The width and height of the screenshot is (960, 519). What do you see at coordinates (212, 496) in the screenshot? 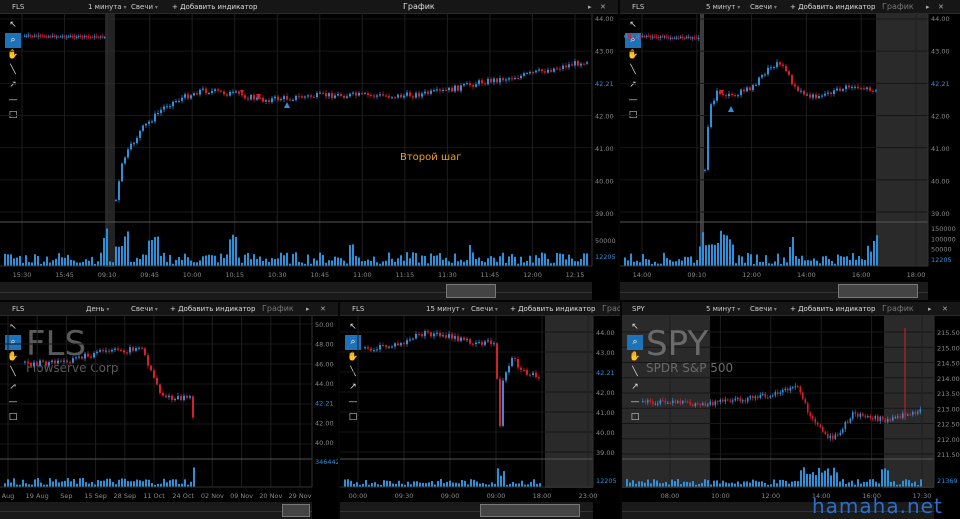
I see `time-tick-label: 02 Nov` at bounding box center [212, 496].